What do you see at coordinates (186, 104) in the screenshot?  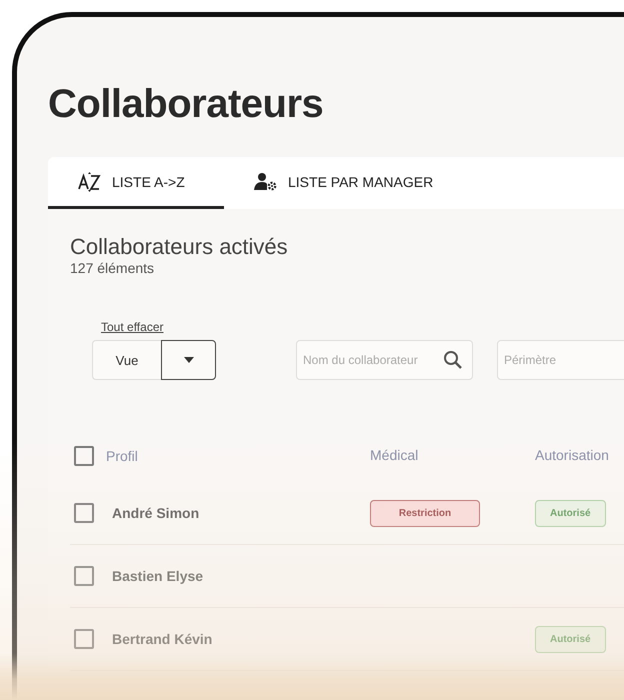 I see `page-title: Collaborateurs` at bounding box center [186, 104].